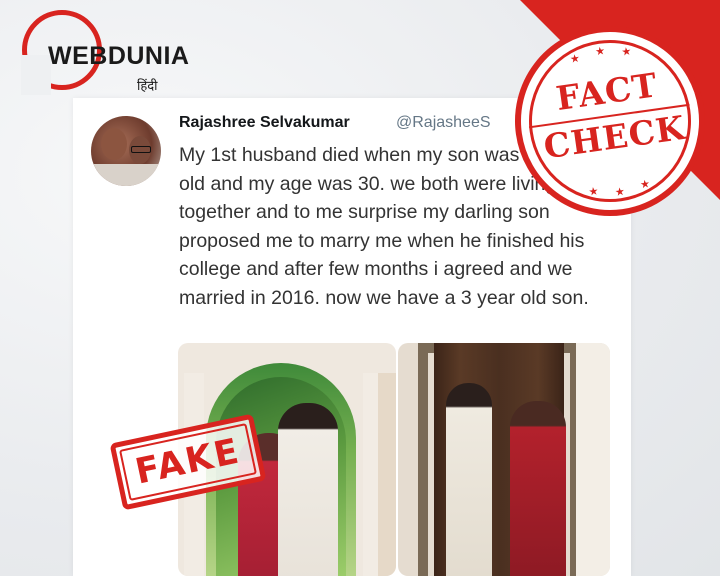  I want to click on webdunia-logo: WEBDUNIA हिंदी, so click(126, 60).